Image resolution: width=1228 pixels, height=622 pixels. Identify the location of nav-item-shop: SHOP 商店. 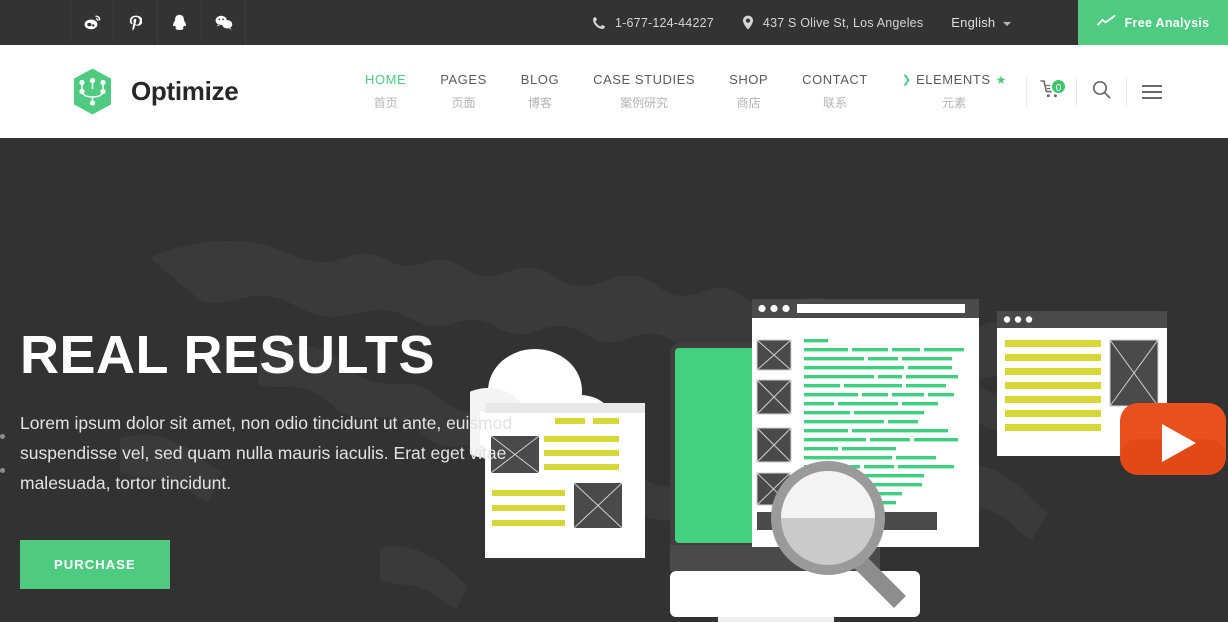
(748, 91).